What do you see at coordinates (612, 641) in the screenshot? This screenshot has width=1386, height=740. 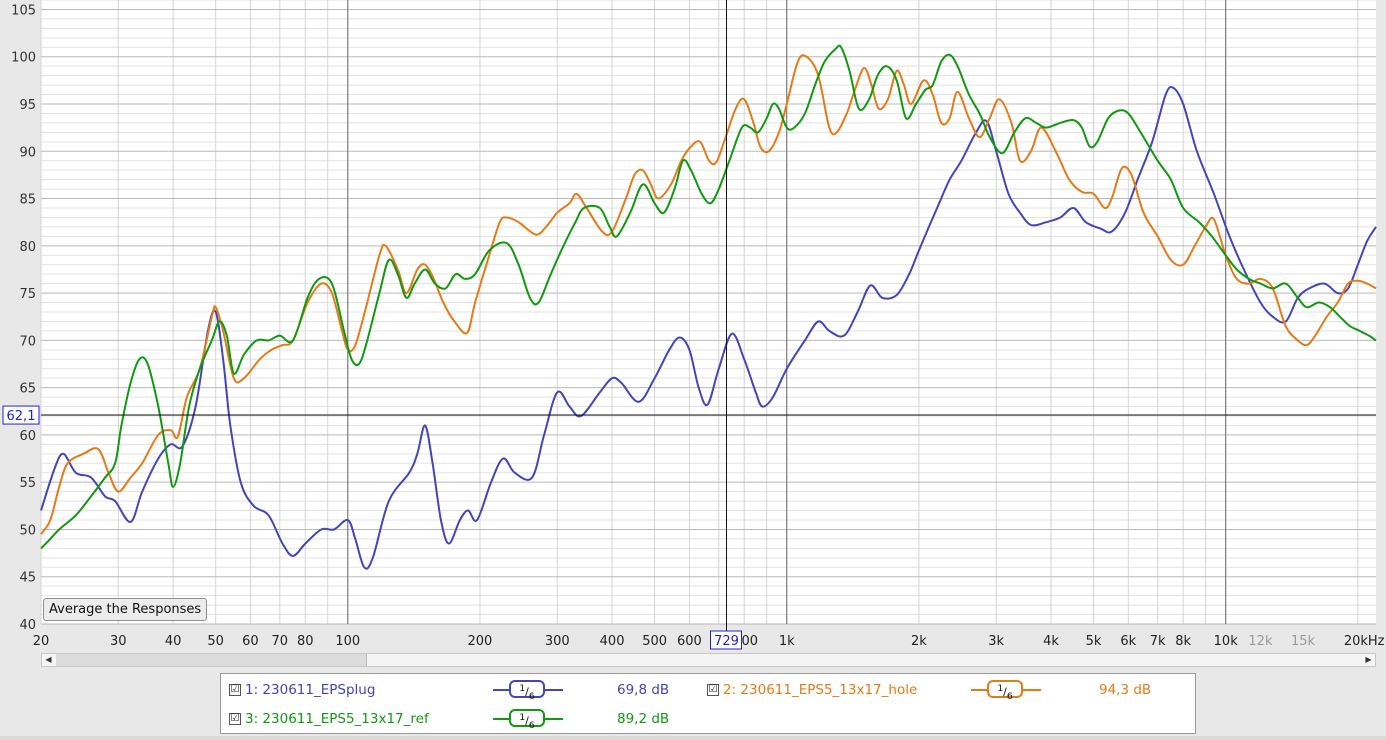 I see `x-tick-label: 400` at bounding box center [612, 641].